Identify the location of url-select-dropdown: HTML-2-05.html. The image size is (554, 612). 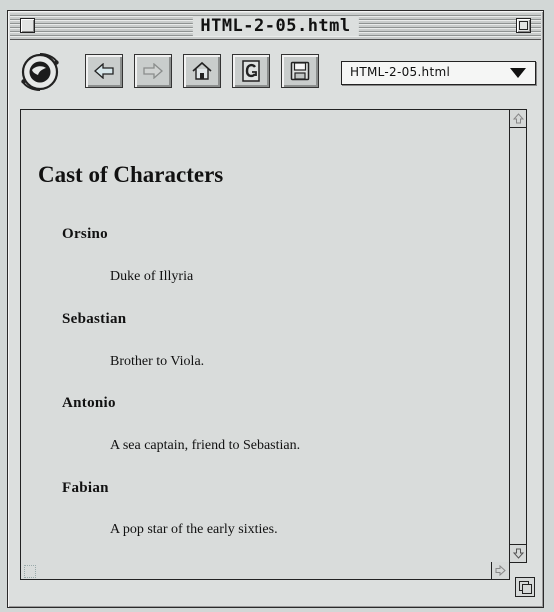
(438, 73).